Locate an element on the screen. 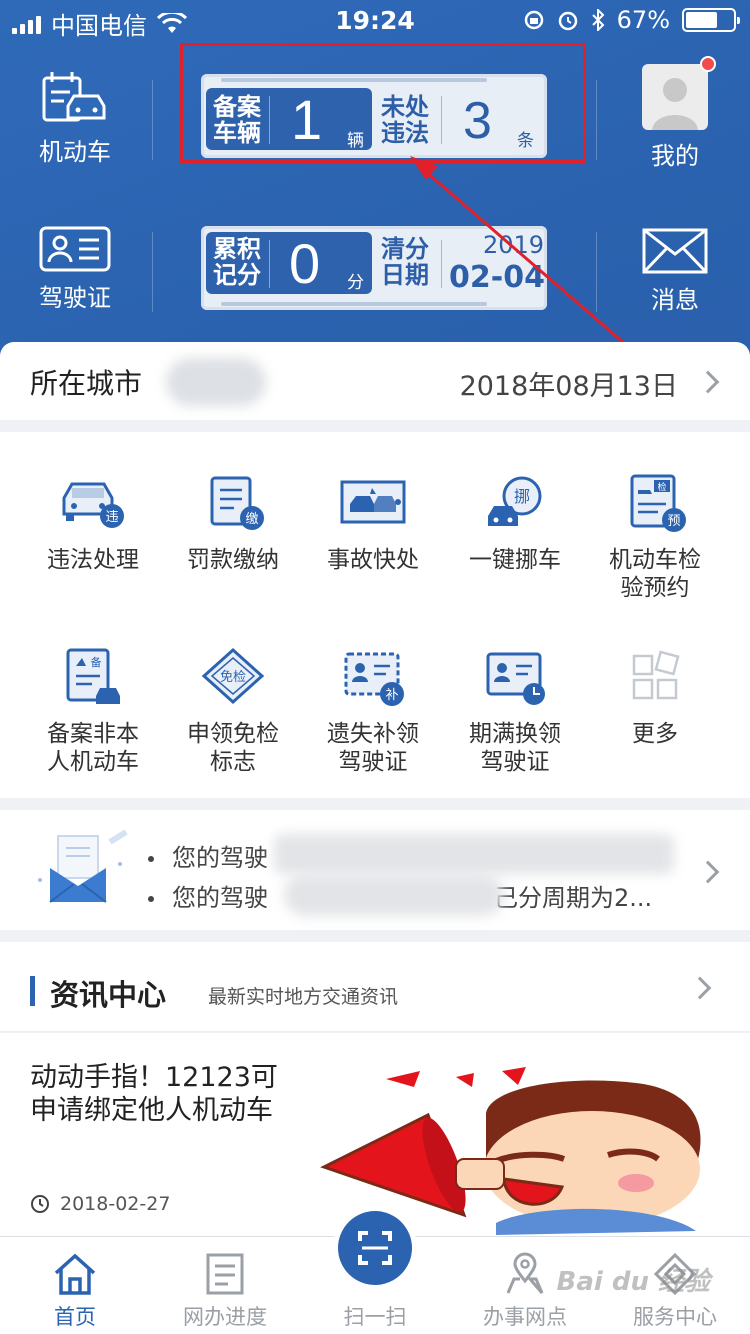 The width and height of the screenshot is (750, 1334). city-blurred-value is located at coordinates (216, 382).